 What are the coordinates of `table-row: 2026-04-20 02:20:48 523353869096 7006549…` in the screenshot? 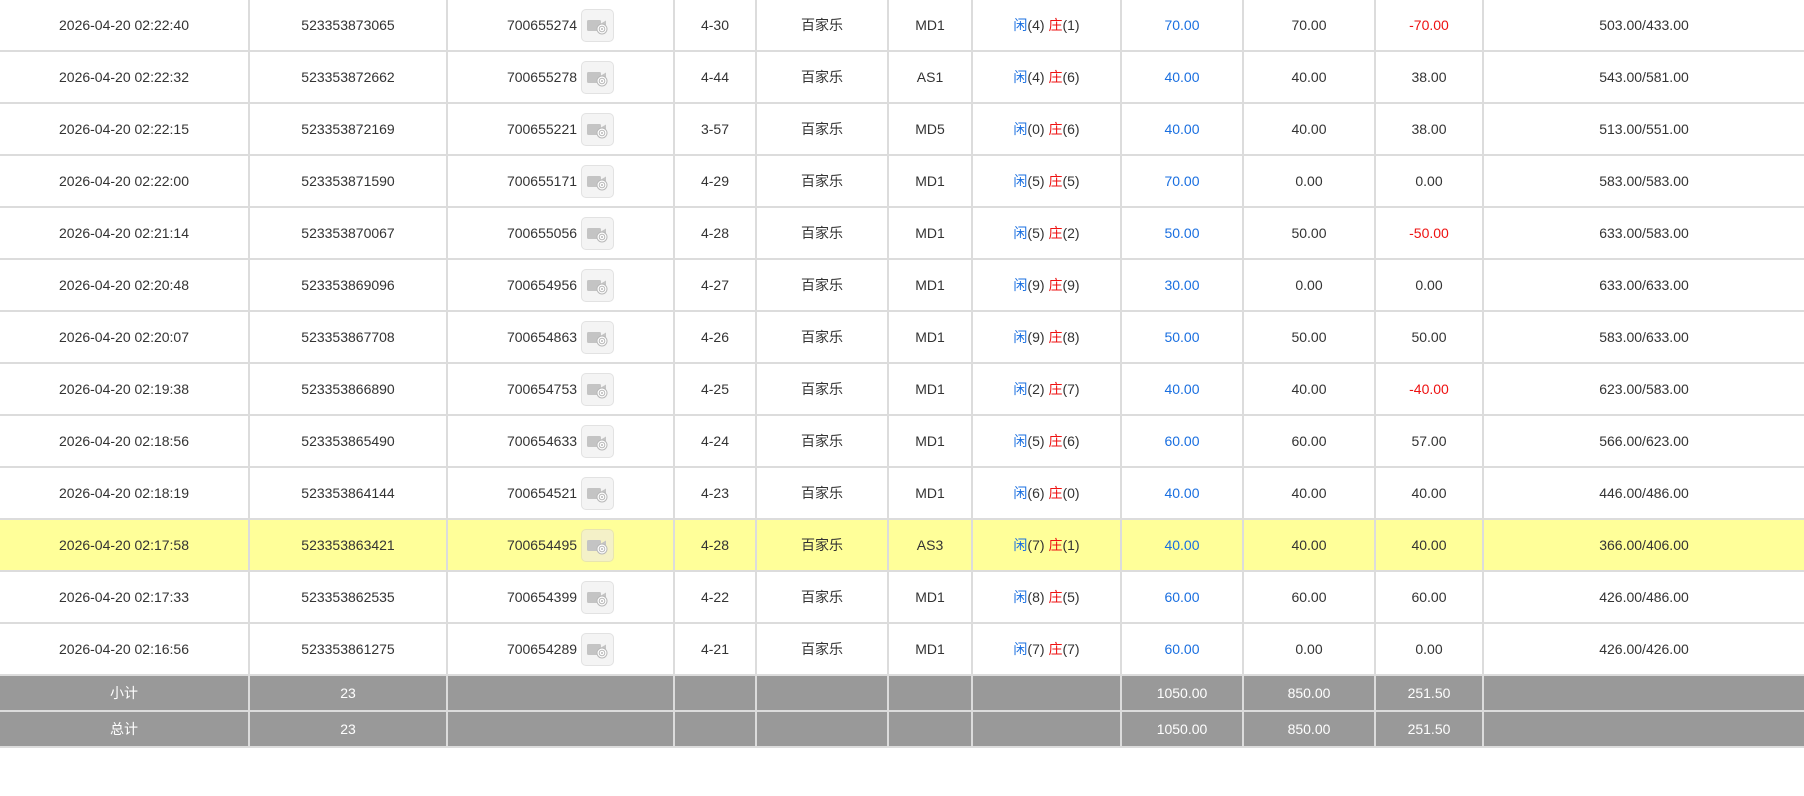 It's located at (902, 285).